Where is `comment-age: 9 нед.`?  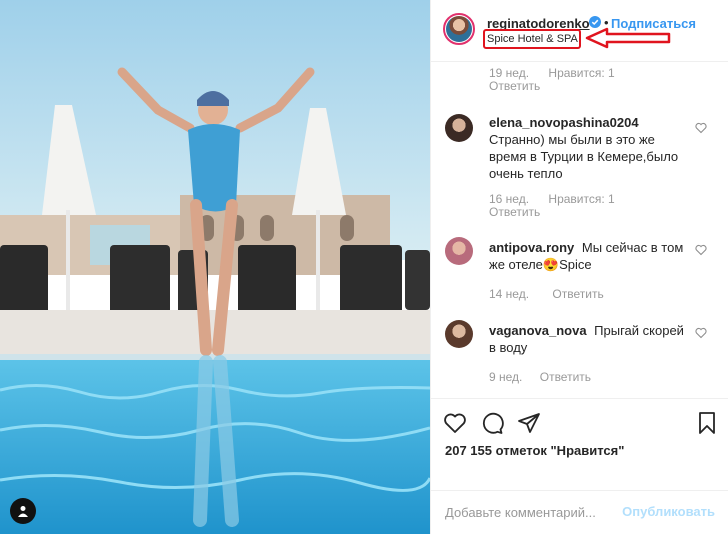 comment-age: 9 нед. is located at coordinates (505, 377).